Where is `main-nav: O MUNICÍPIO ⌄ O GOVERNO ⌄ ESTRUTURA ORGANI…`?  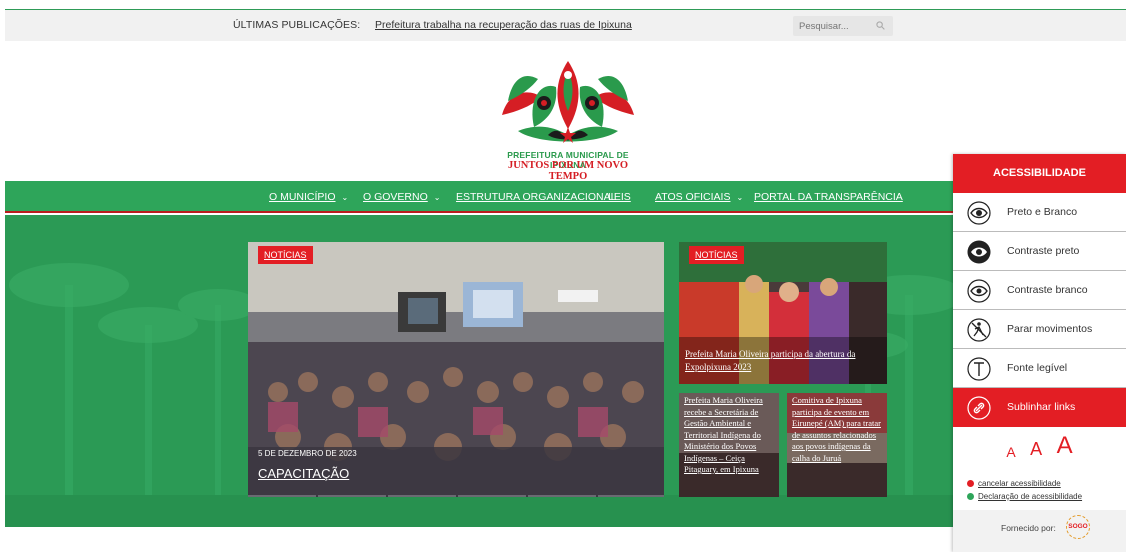
main-nav: O MUNICÍPIO ⌄ O GOVERNO ⌄ ESTRUTURA ORGANI… is located at coordinates (479, 197).